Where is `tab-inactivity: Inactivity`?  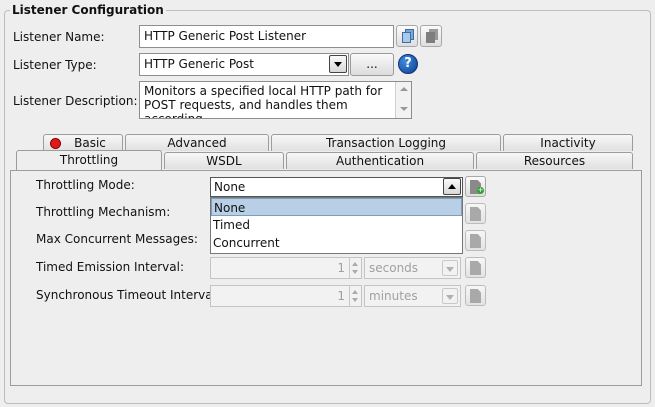
tab-inactivity: Inactivity is located at coordinates (568, 142).